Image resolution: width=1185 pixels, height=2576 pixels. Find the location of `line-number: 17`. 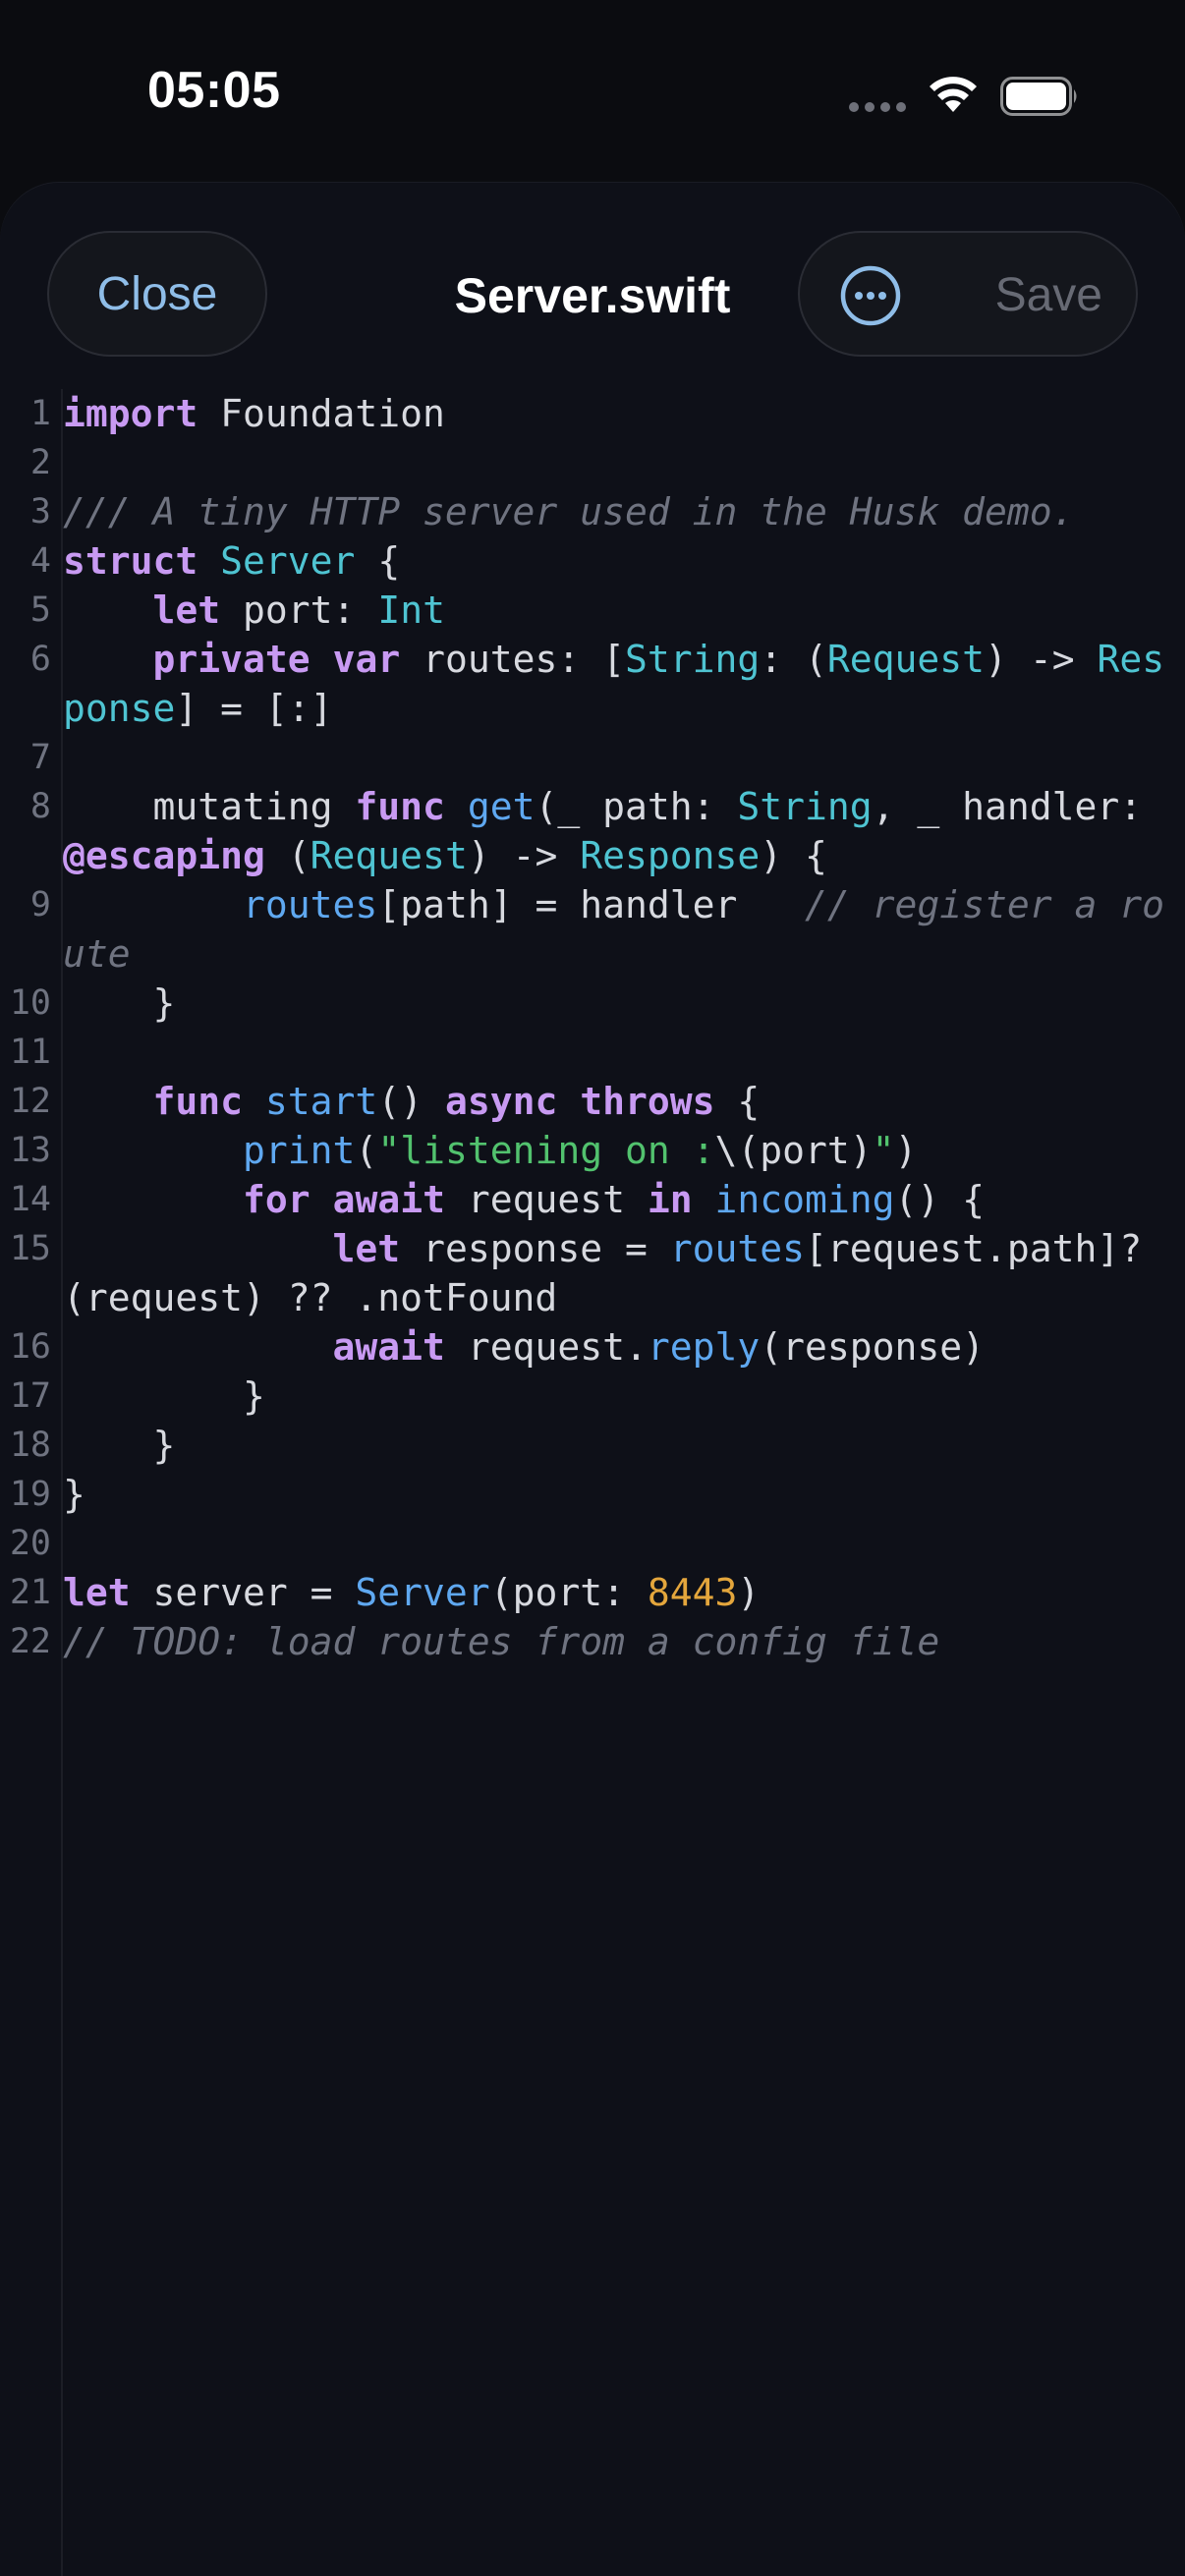

line-number: 17 is located at coordinates (30, 1396).